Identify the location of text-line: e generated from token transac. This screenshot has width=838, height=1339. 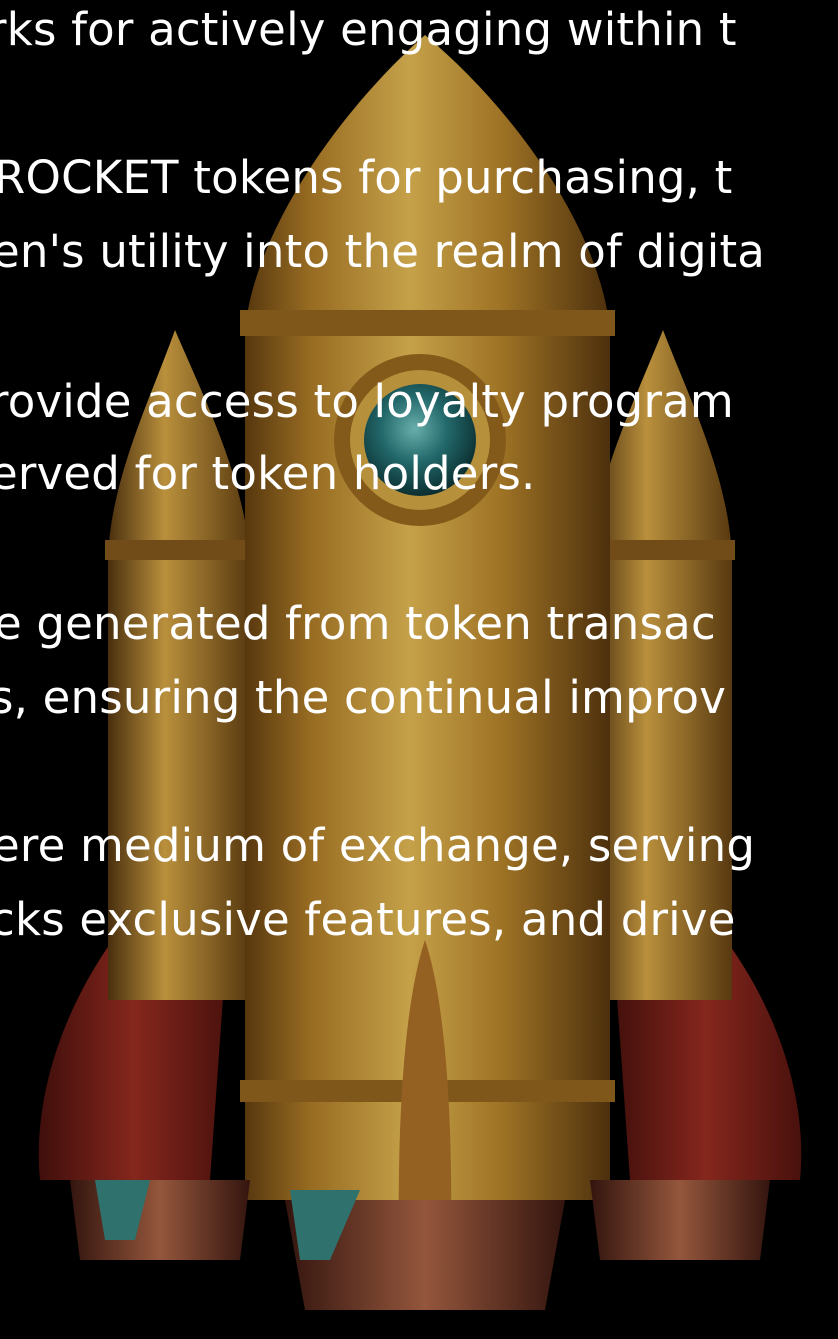
(358, 623).